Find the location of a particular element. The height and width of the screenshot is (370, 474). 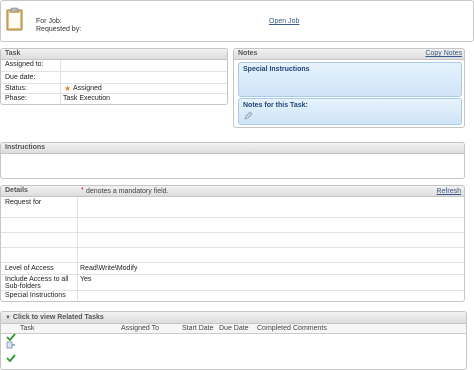

mandatory-note: denotes a mandatory field. is located at coordinates (127, 191).